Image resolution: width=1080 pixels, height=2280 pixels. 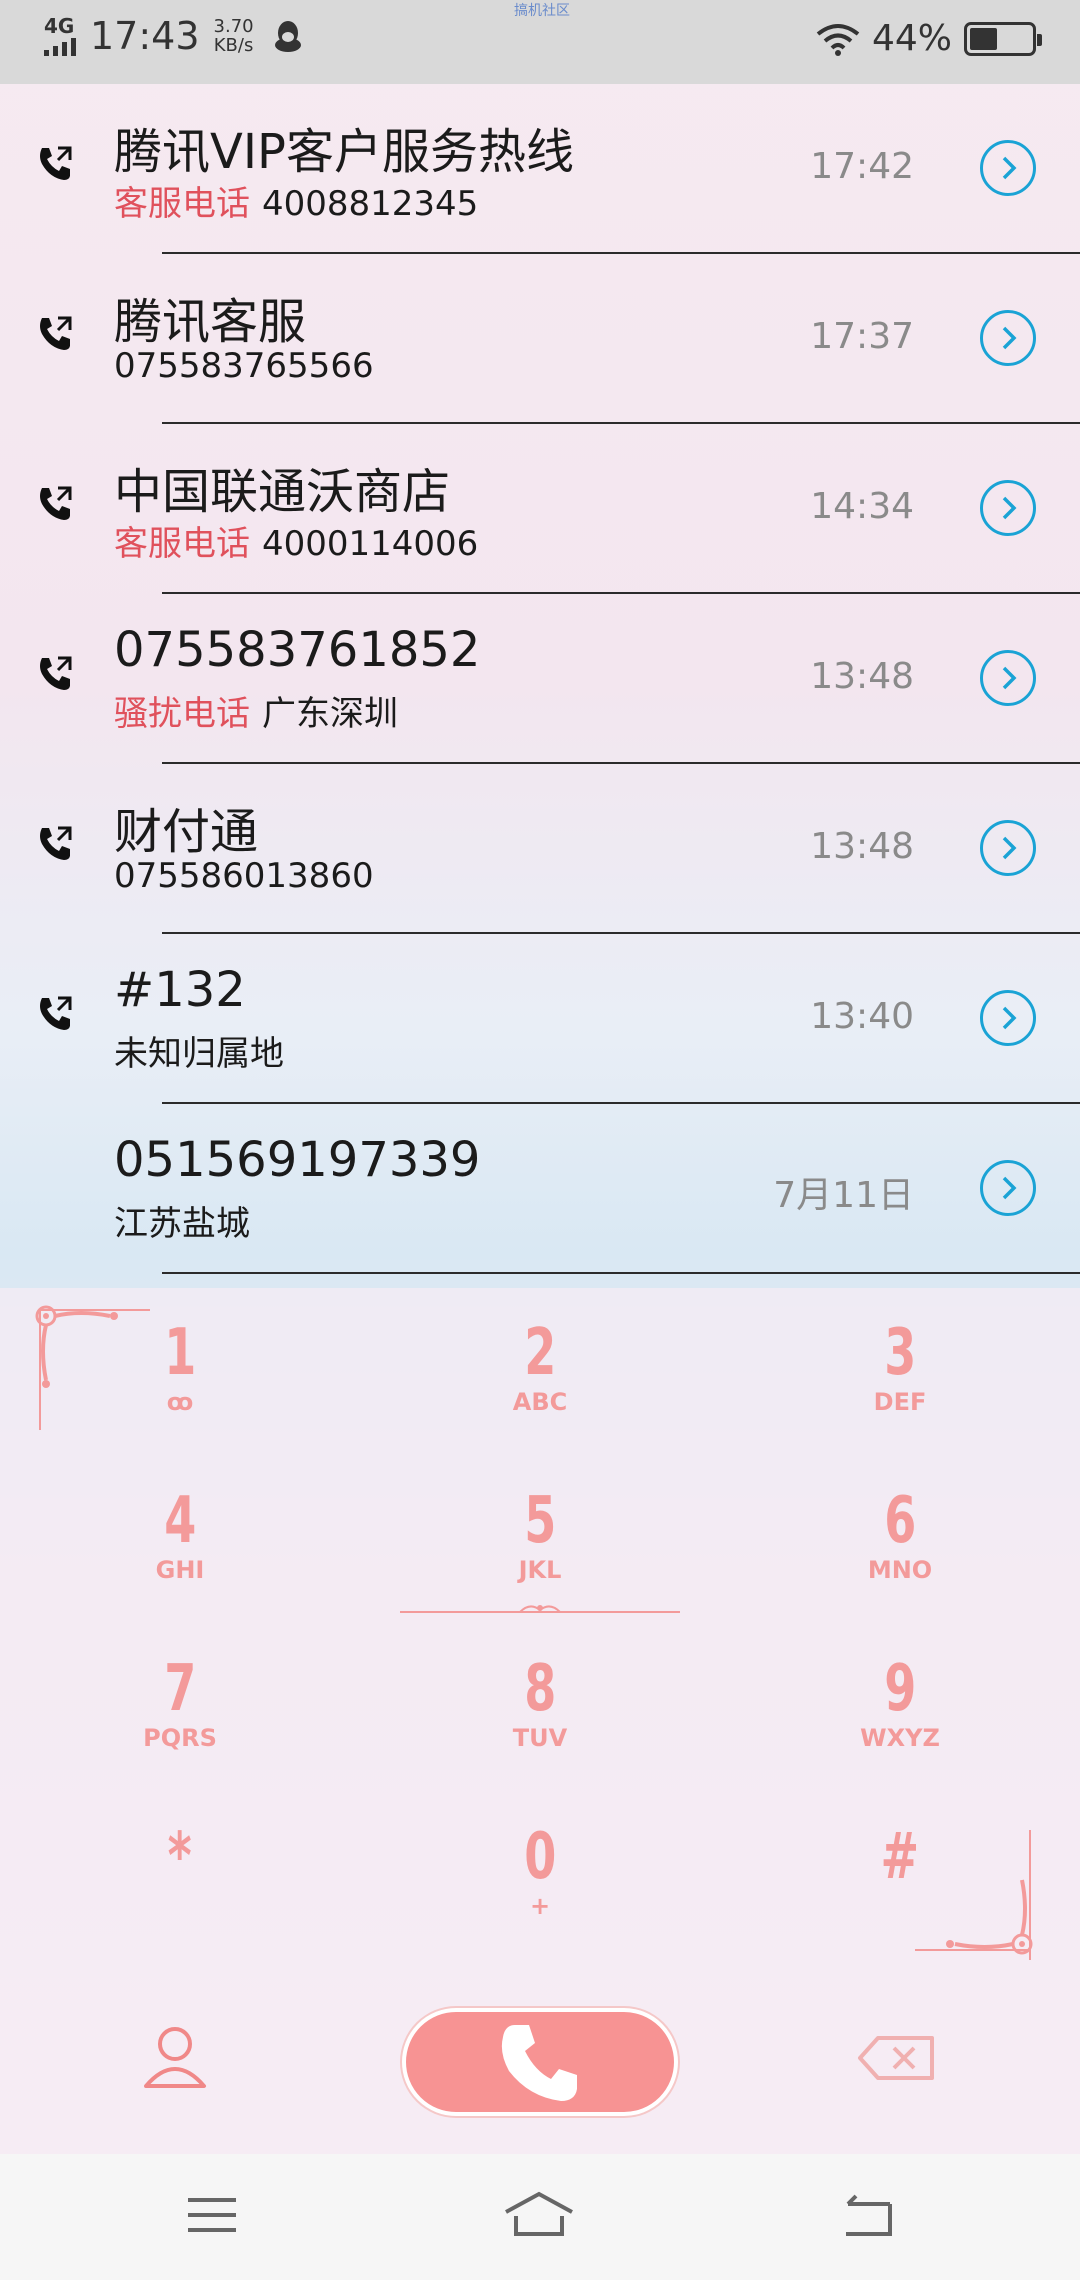 I want to click on dial-key: 9 WXYZ, so click(x=900, y=1708).